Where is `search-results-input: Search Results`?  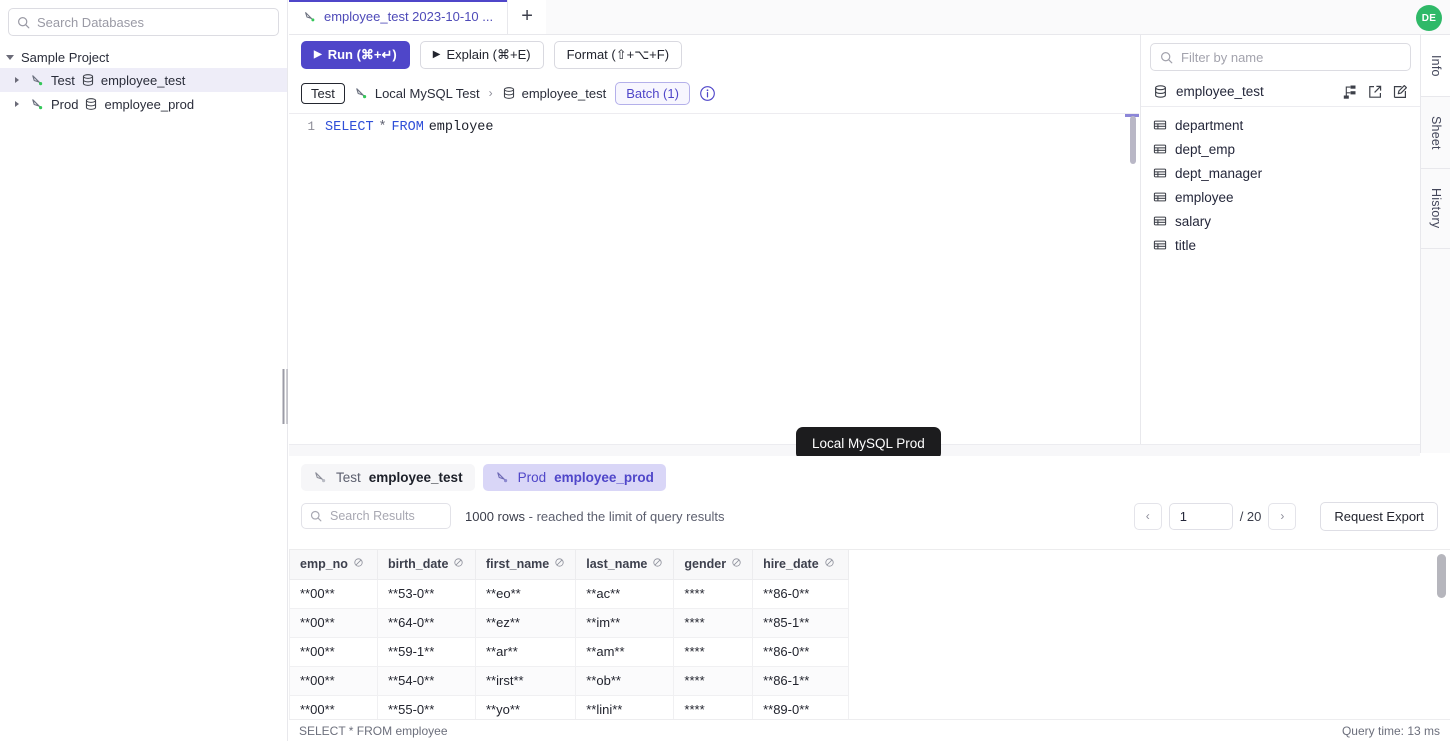
search-results-input: Search Results is located at coordinates (376, 516).